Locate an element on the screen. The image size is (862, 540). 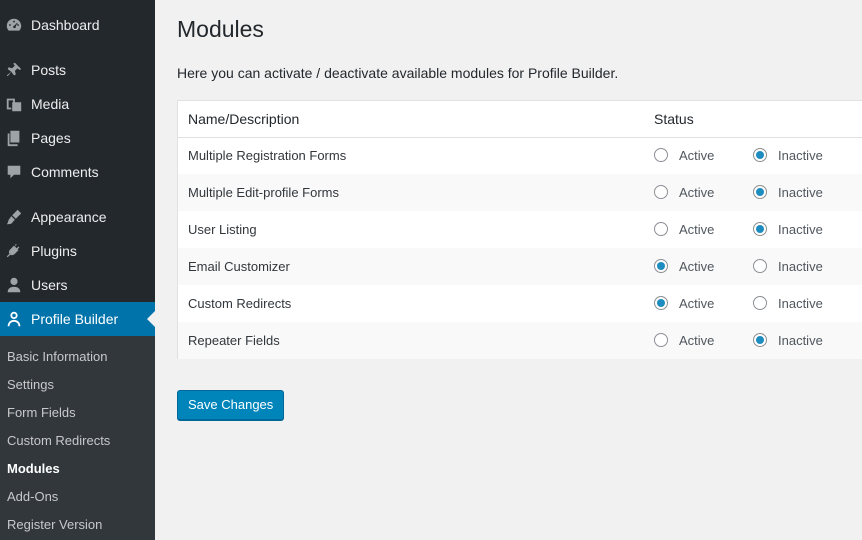
table-row: Repeater Fields Active Inactive is located at coordinates (520, 340).